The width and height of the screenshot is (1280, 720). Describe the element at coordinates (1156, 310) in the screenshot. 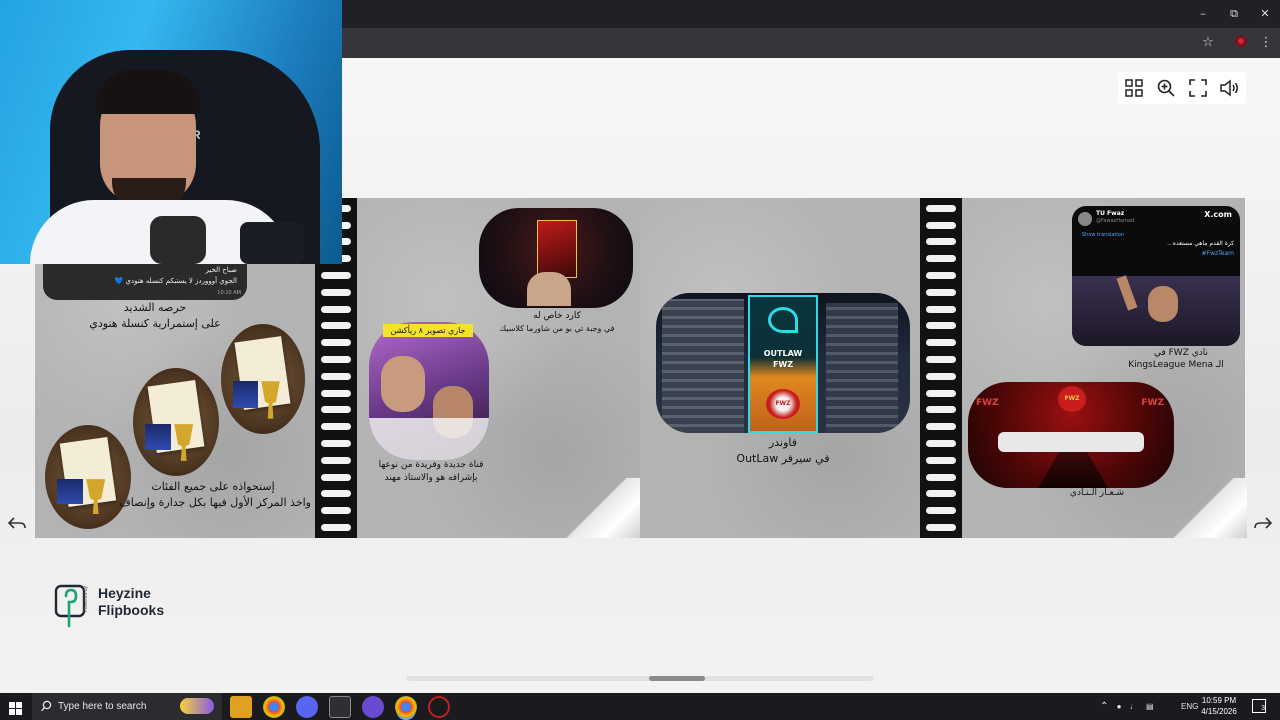

I see `tweet-photo` at that location.